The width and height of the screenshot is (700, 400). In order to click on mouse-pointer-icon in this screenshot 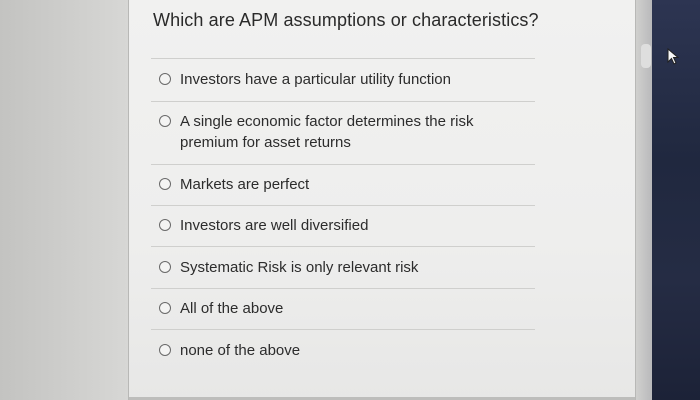, I will do `click(673, 56)`.